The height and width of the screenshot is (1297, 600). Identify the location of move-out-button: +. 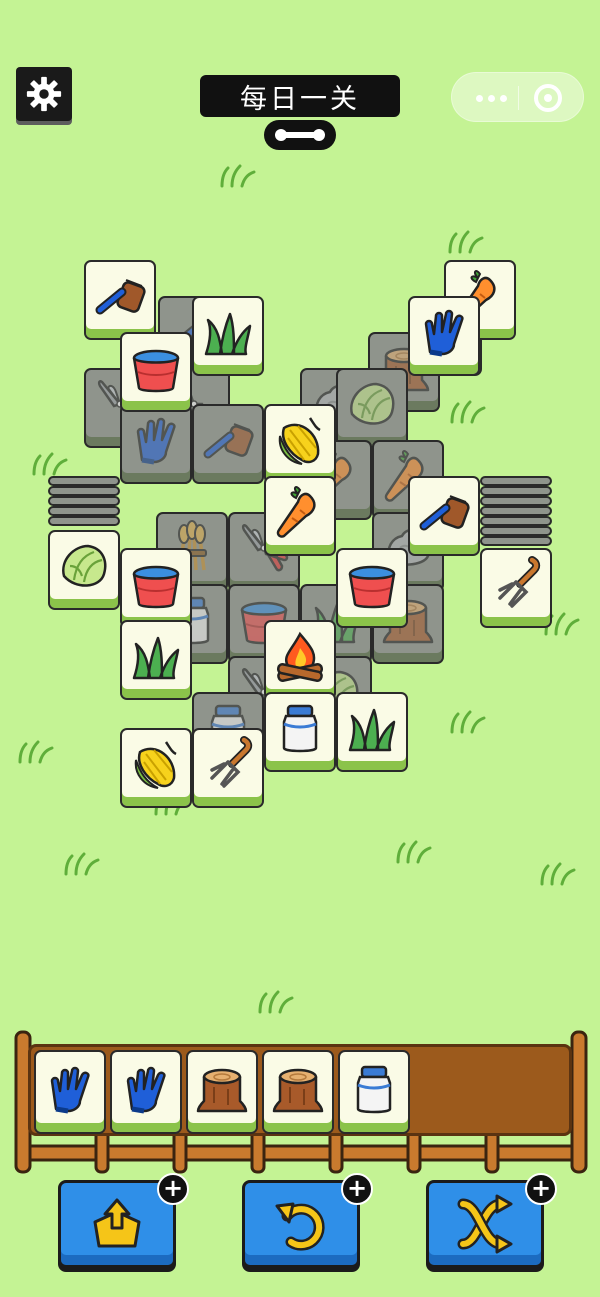
(123, 1220).